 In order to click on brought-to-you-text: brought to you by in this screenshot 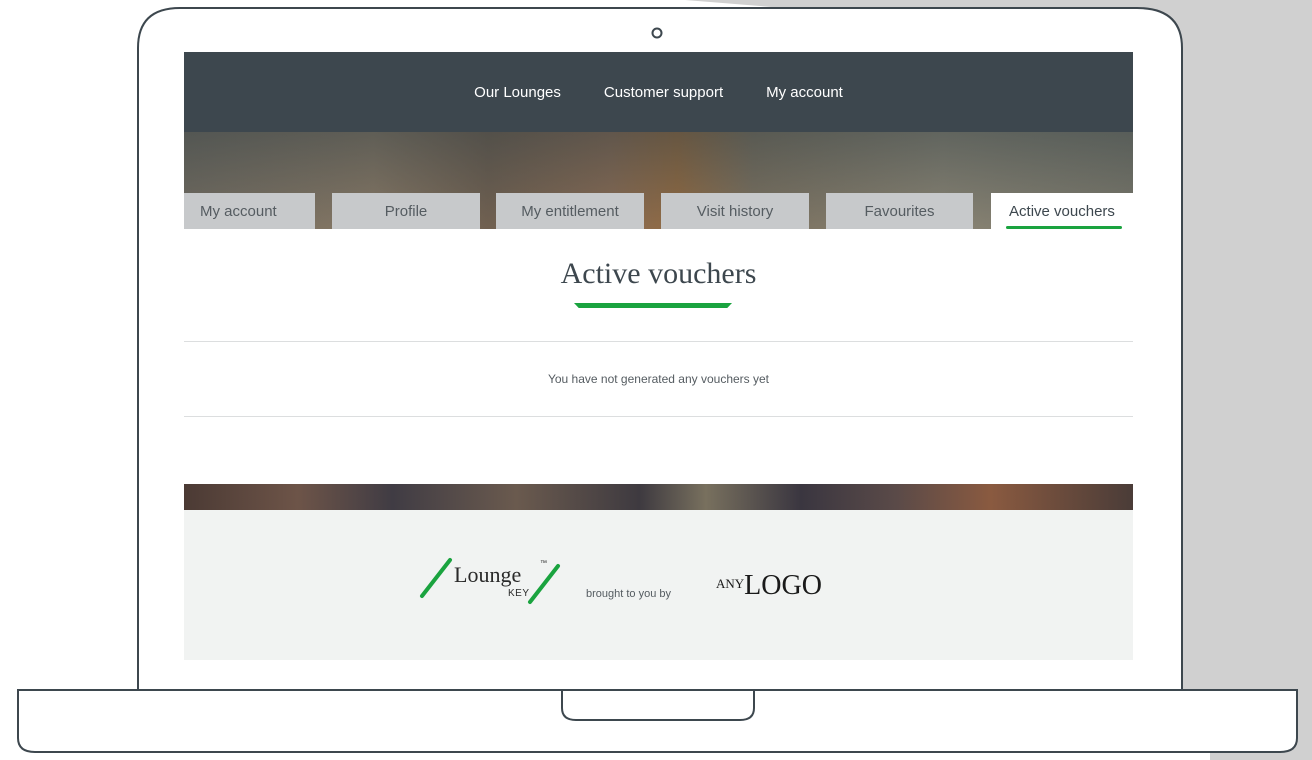, I will do `click(629, 594)`.